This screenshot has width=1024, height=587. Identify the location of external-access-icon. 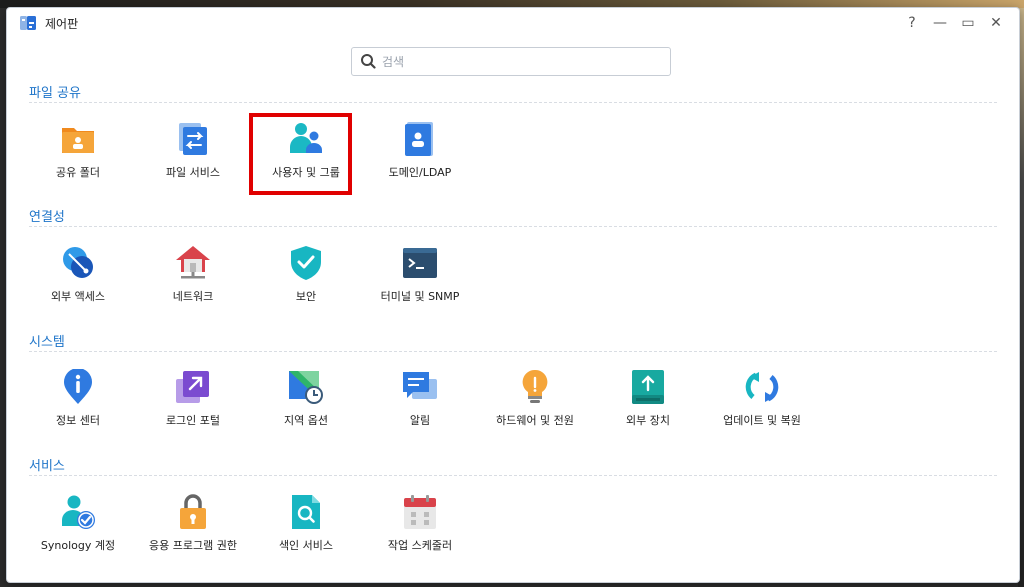
(78, 262).